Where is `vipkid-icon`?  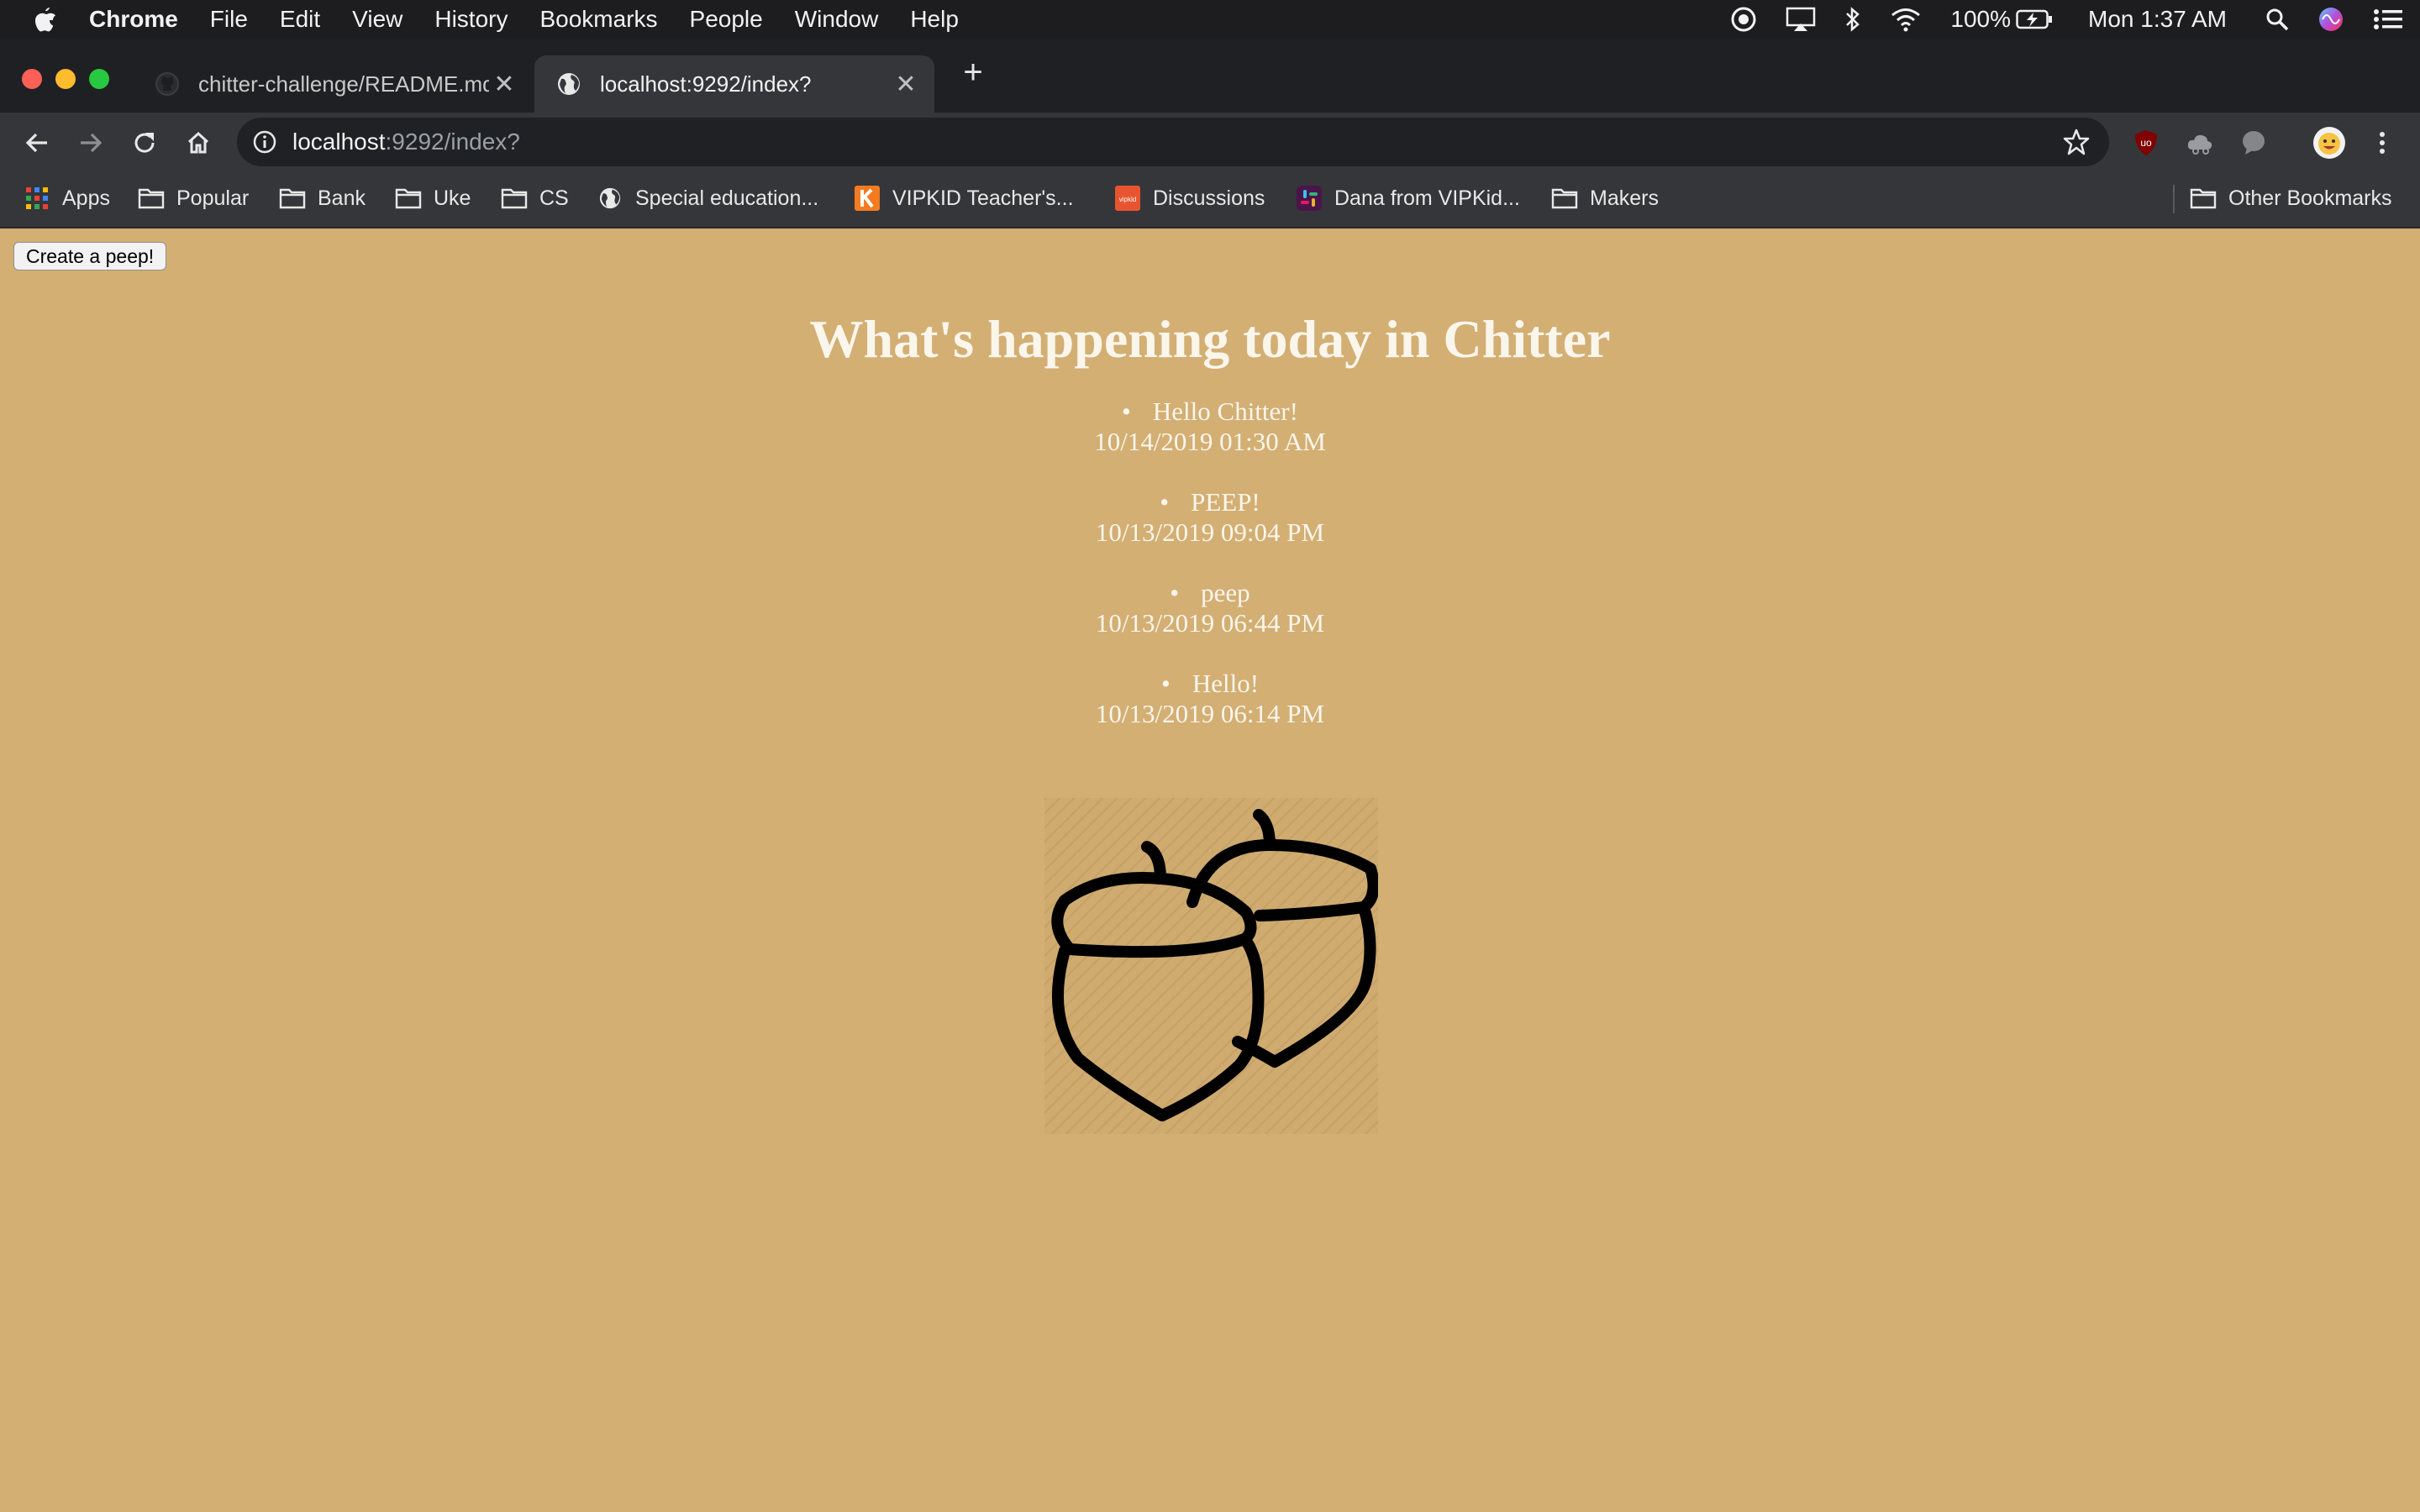
vipkid-icon is located at coordinates (868, 198).